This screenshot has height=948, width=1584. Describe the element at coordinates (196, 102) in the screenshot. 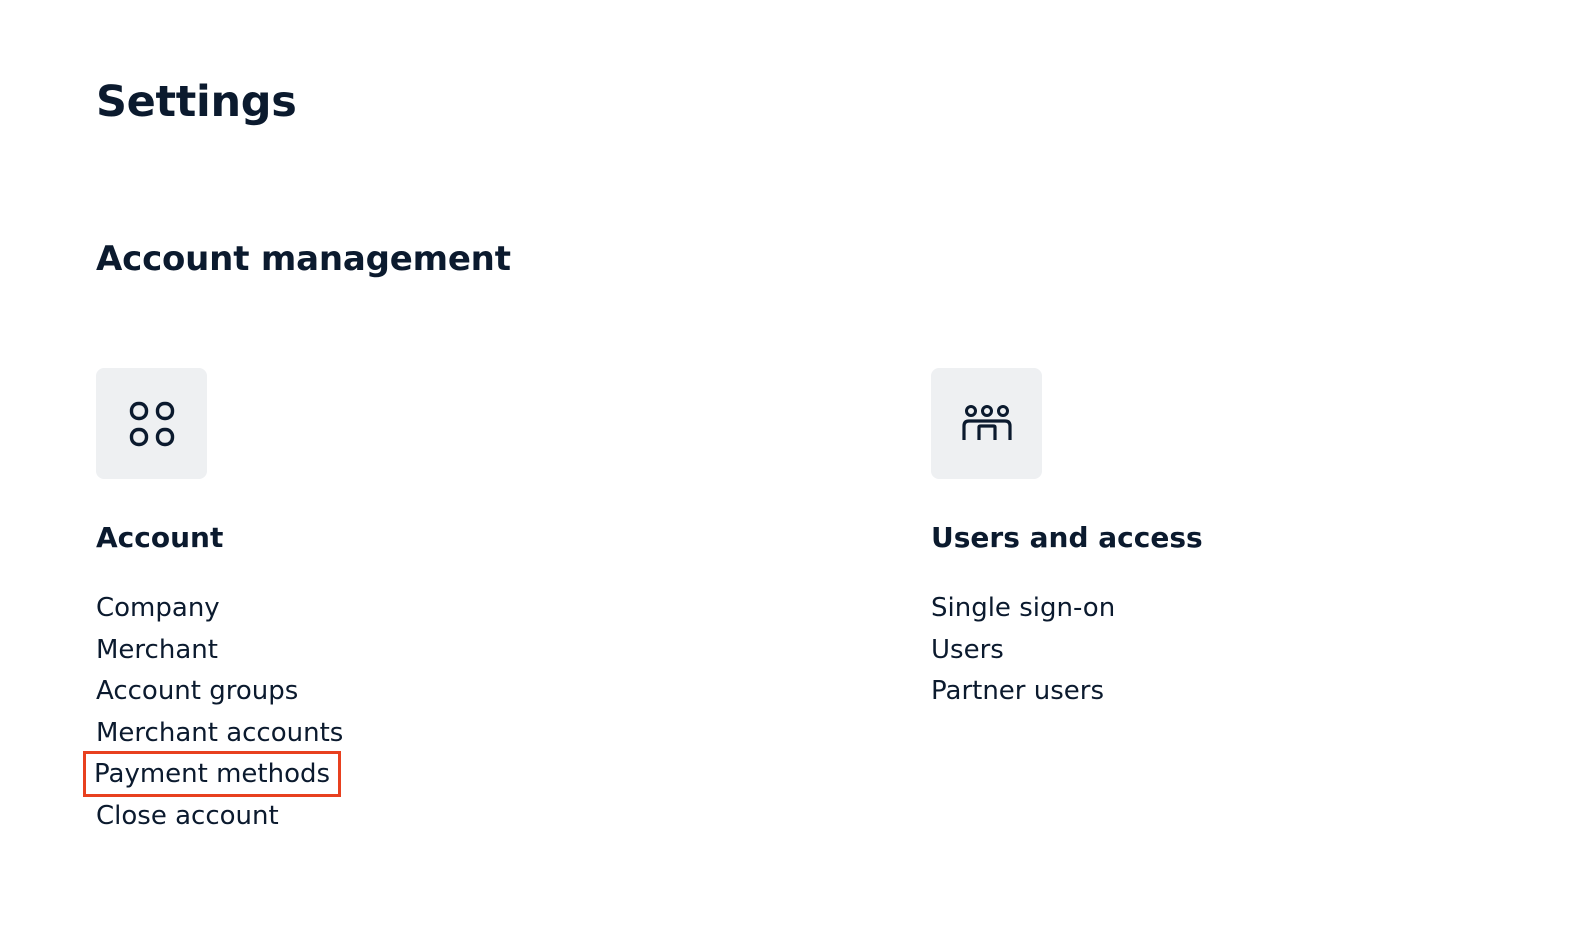

I see `page-title: Settings` at that location.